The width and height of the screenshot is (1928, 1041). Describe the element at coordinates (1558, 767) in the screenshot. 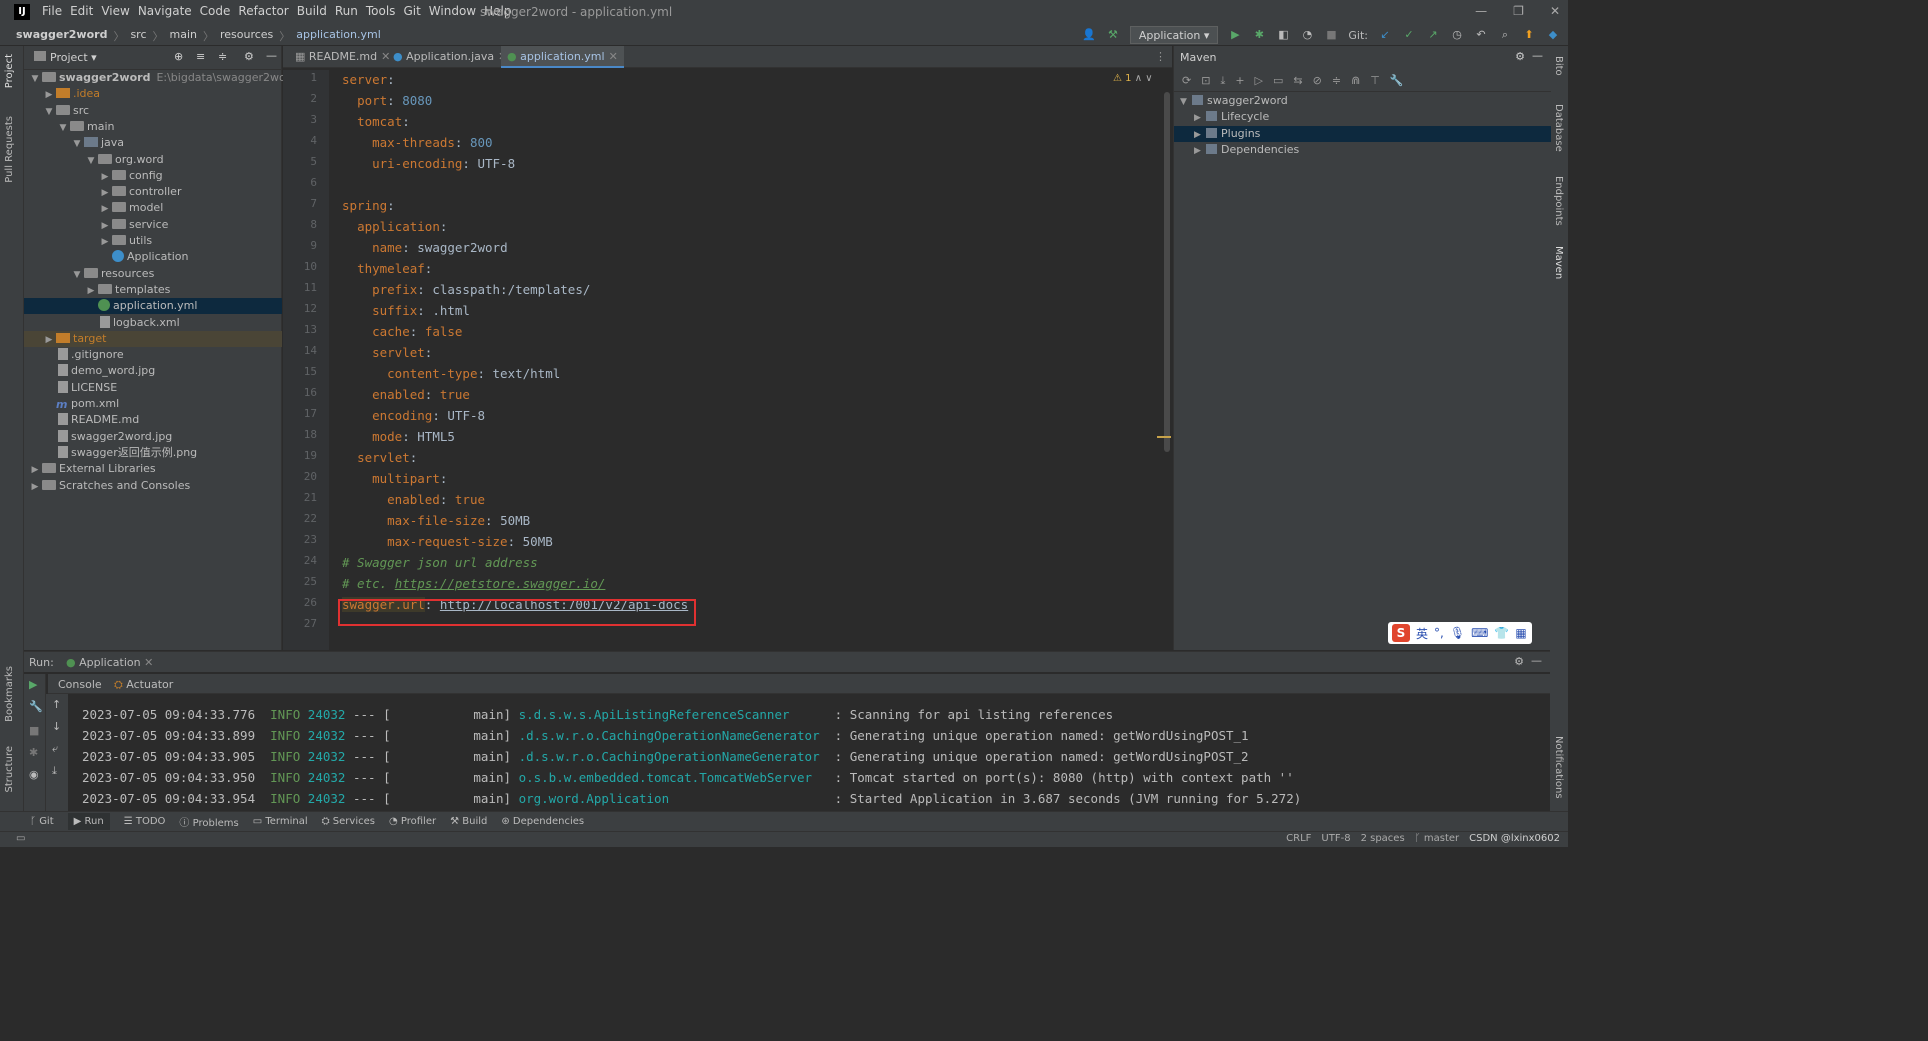

I see `tool-tab-notifications: Notifications` at that location.